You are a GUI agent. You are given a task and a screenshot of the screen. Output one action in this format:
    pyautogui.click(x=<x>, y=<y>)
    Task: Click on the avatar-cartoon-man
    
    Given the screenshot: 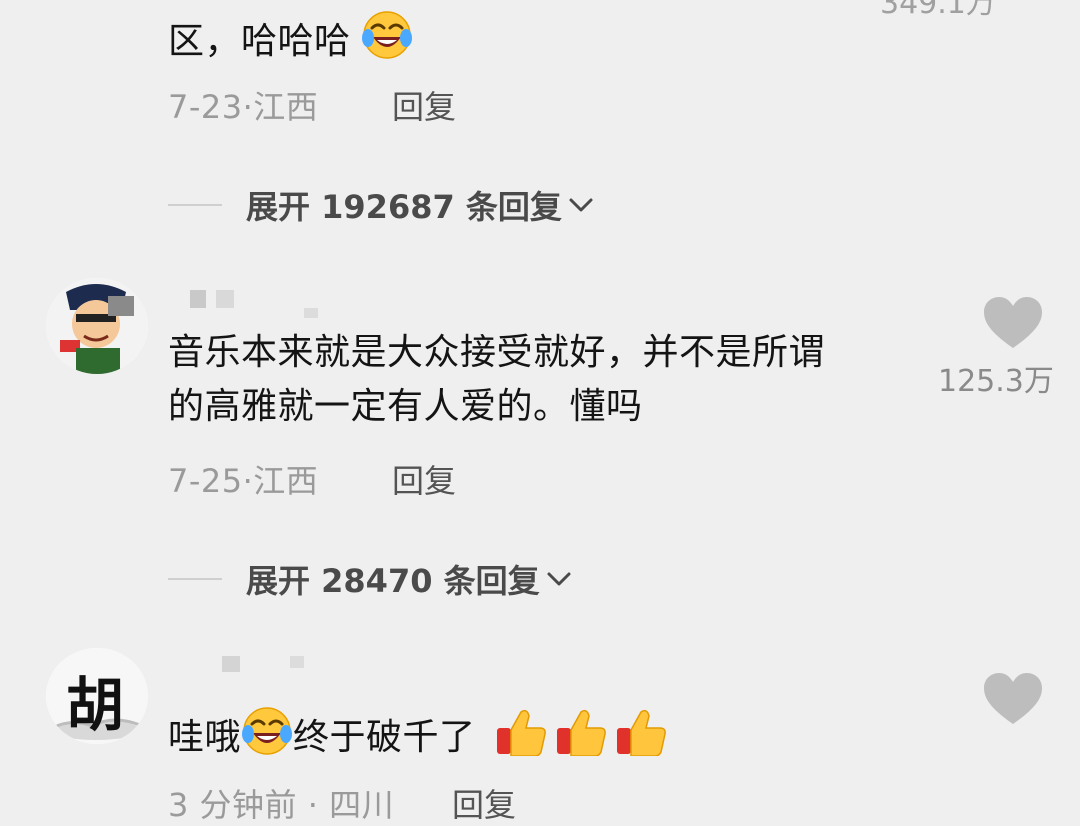 What is the action you would take?
    pyautogui.click(x=97, y=326)
    